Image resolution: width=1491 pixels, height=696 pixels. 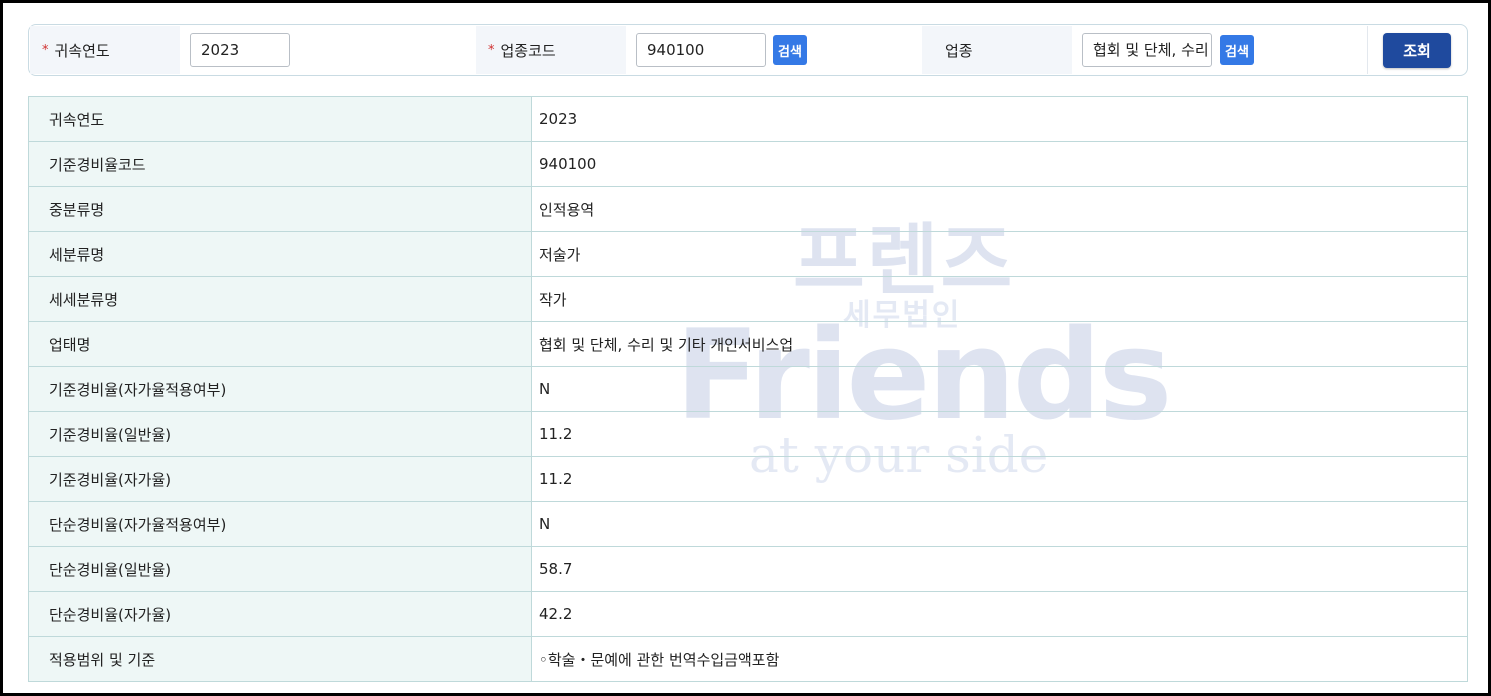 What do you see at coordinates (280, 344) in the screenshot?
I see `row-label: 업태명` at bounding box center [280, 344].